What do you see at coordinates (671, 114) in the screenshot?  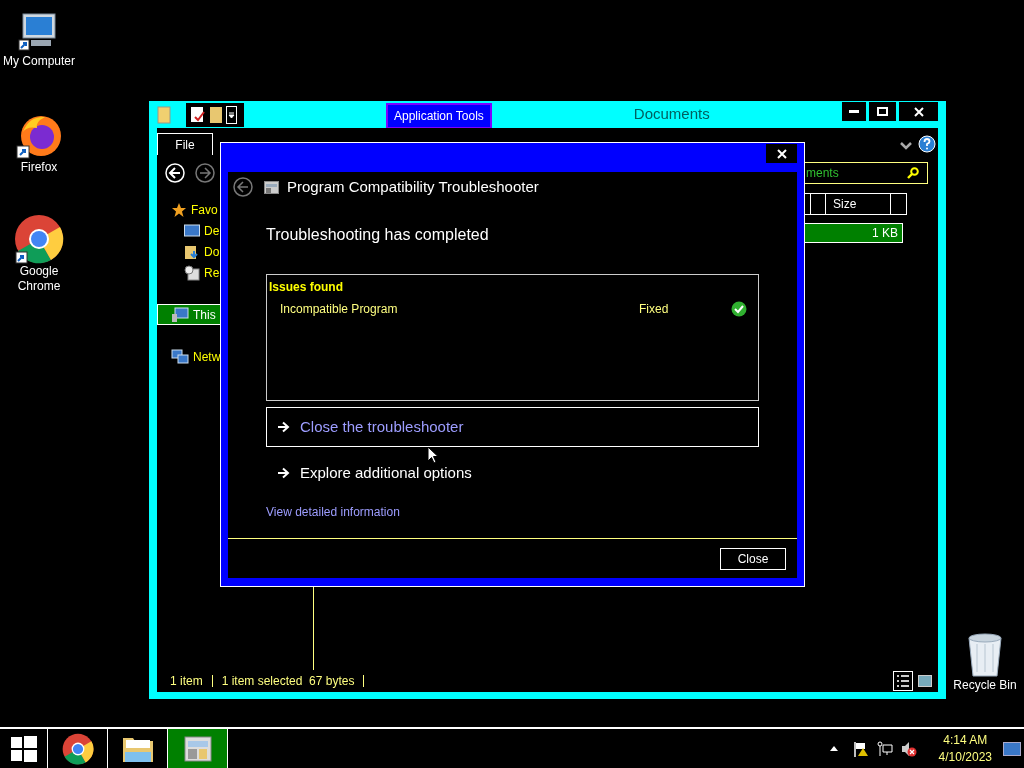 I see `window-title: Documents` at bounding box center [671, 114].